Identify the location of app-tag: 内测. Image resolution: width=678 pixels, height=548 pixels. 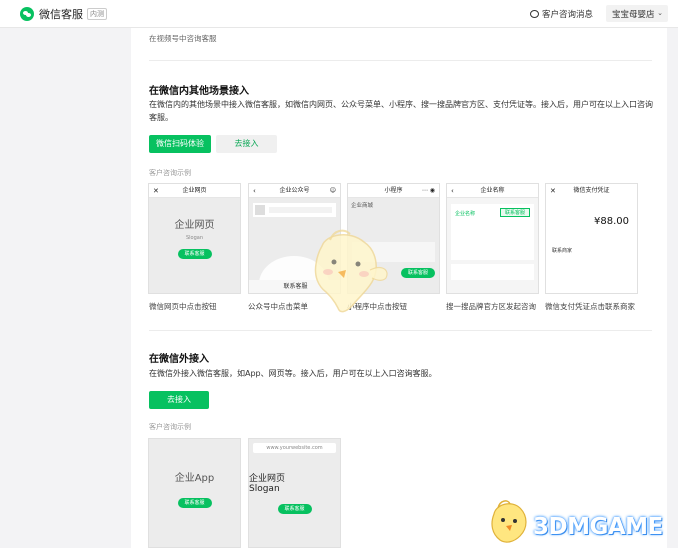
(97, 14).